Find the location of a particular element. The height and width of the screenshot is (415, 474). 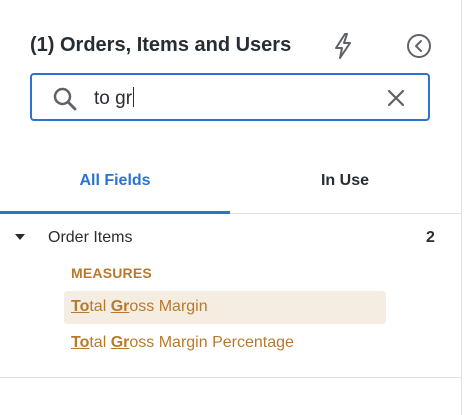

search-text: to gr is located at coordinates (113, 98).